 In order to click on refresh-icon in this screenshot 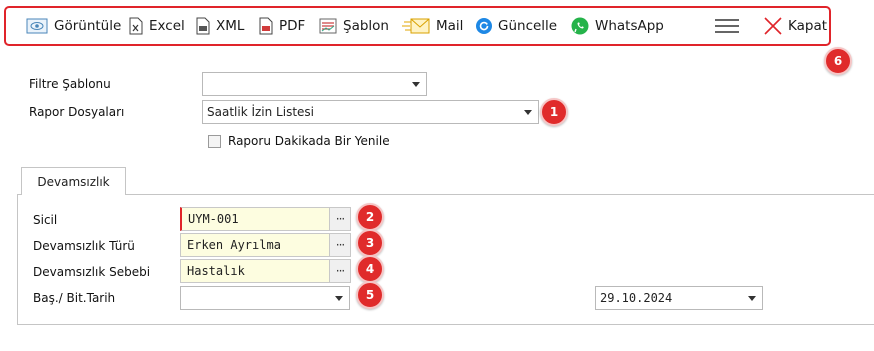, I will do `click(484, 26)`.